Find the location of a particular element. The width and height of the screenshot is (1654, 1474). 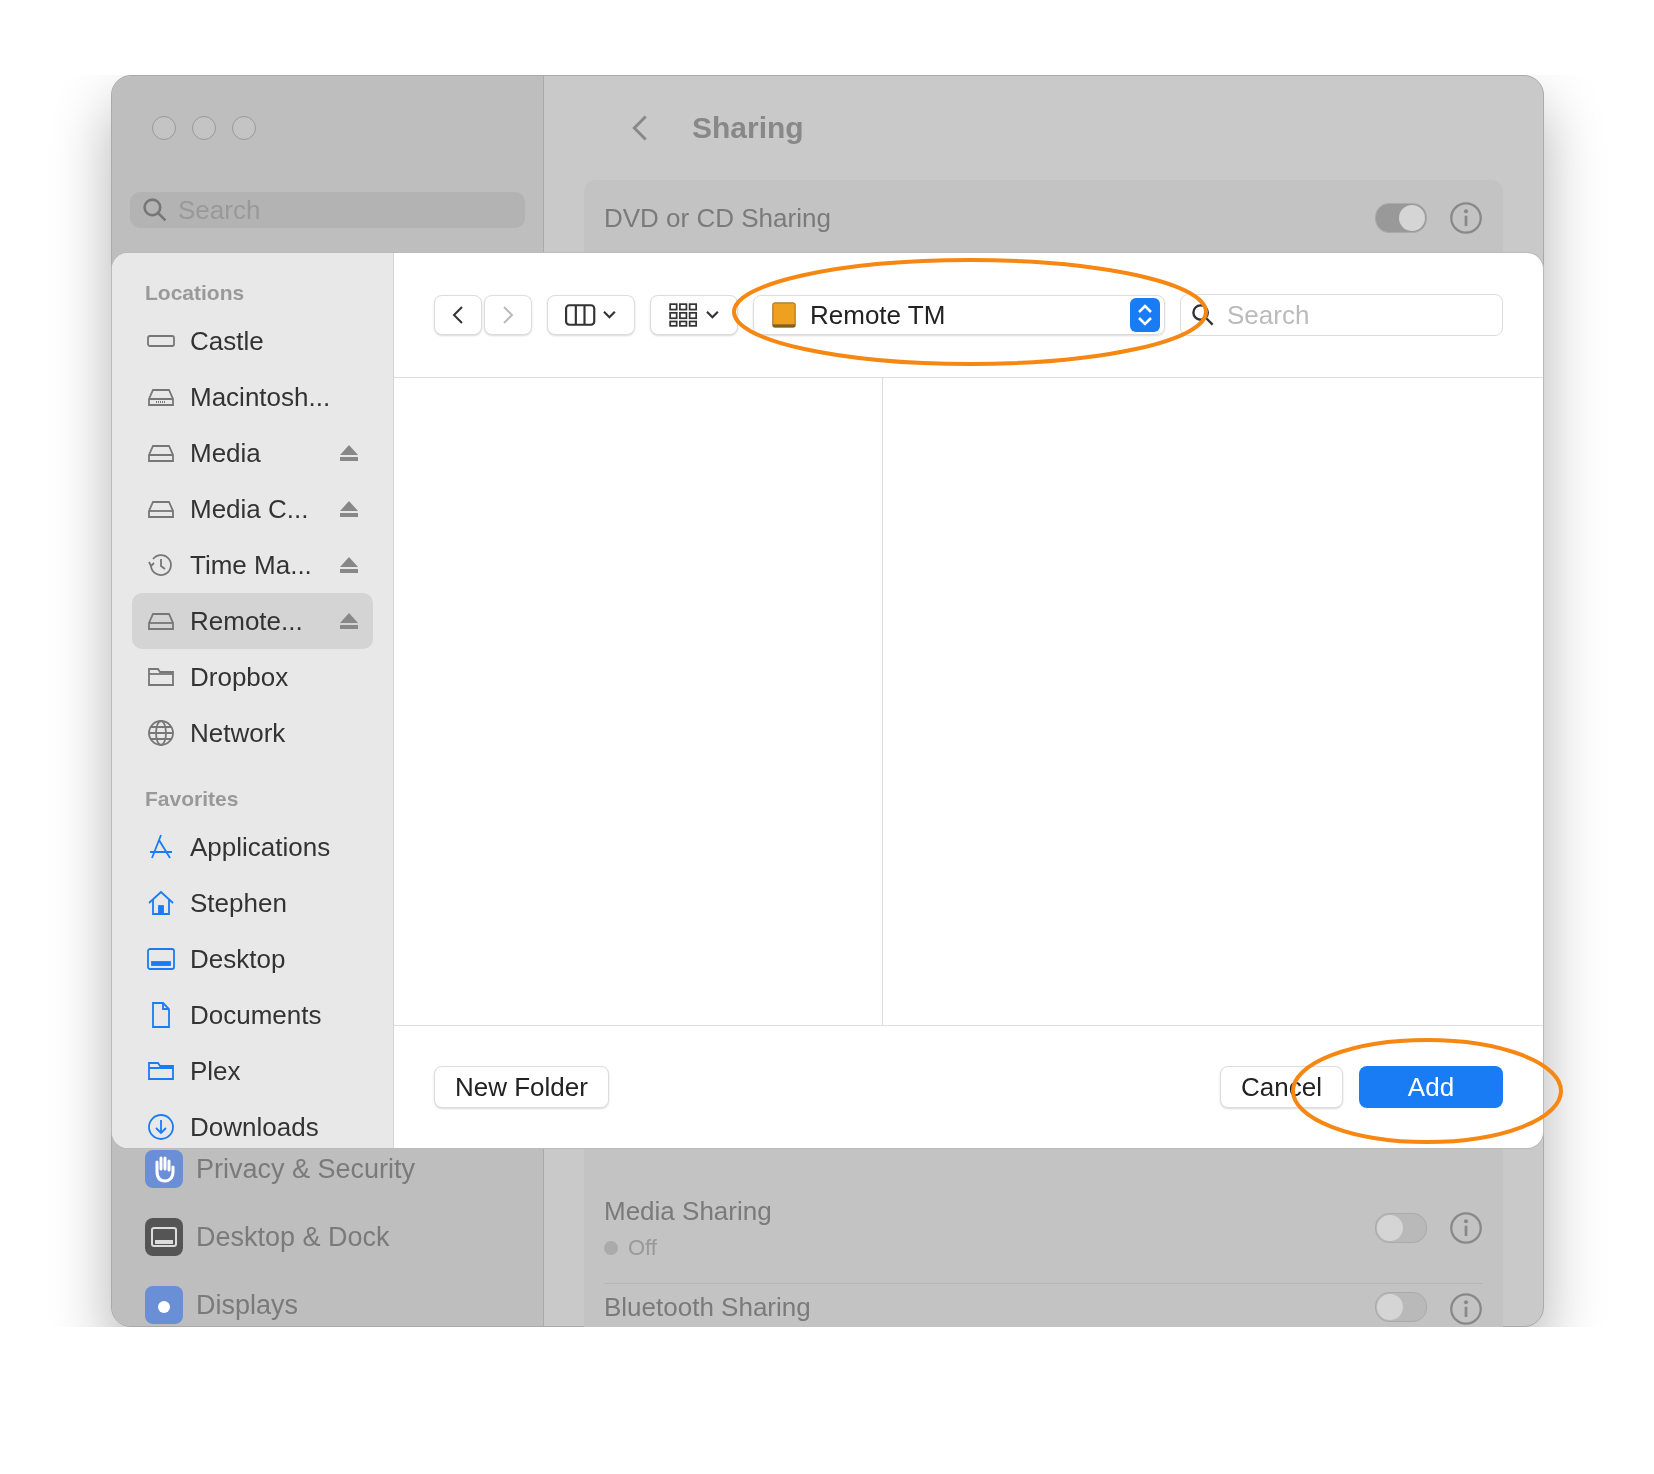

location-dropdown: Remote TM is located at coordinates (959, 315).